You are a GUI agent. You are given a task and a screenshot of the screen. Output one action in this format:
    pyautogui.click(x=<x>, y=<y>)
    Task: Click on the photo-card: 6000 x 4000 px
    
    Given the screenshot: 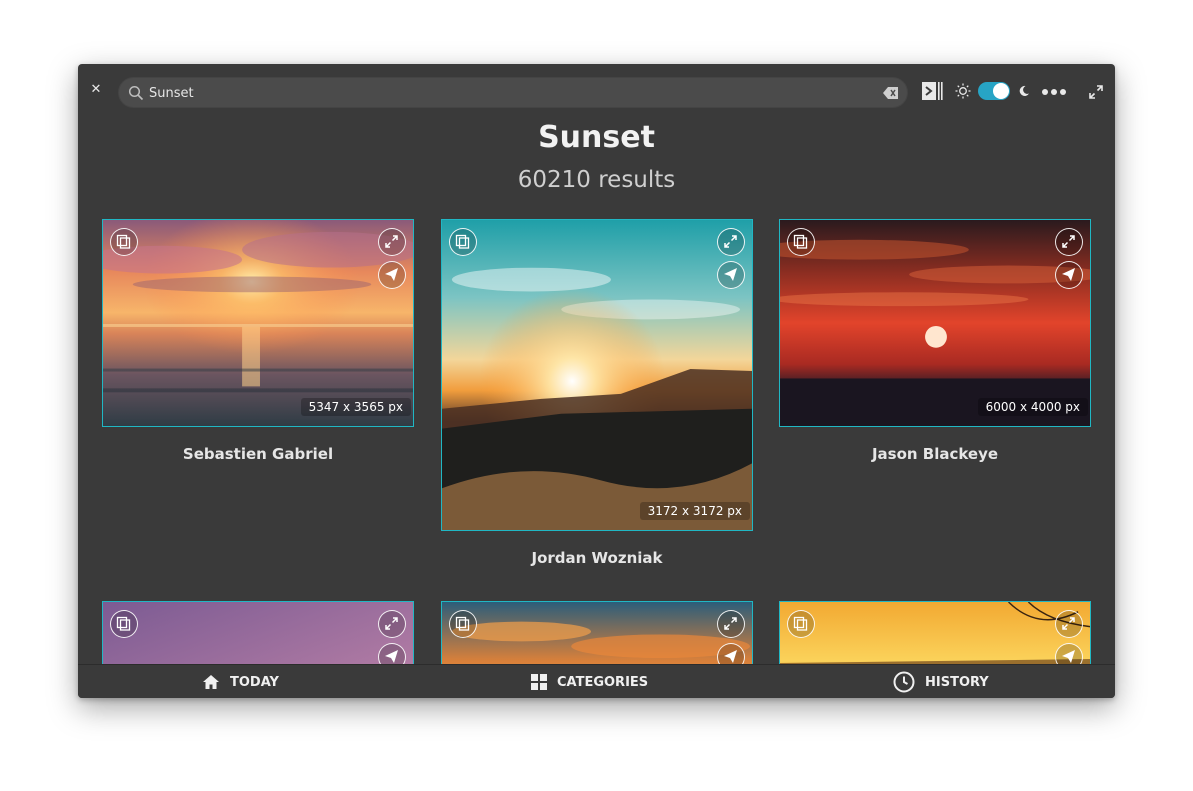 What is the action you would take?
    pyautogui.click(x=935, y=323)
    